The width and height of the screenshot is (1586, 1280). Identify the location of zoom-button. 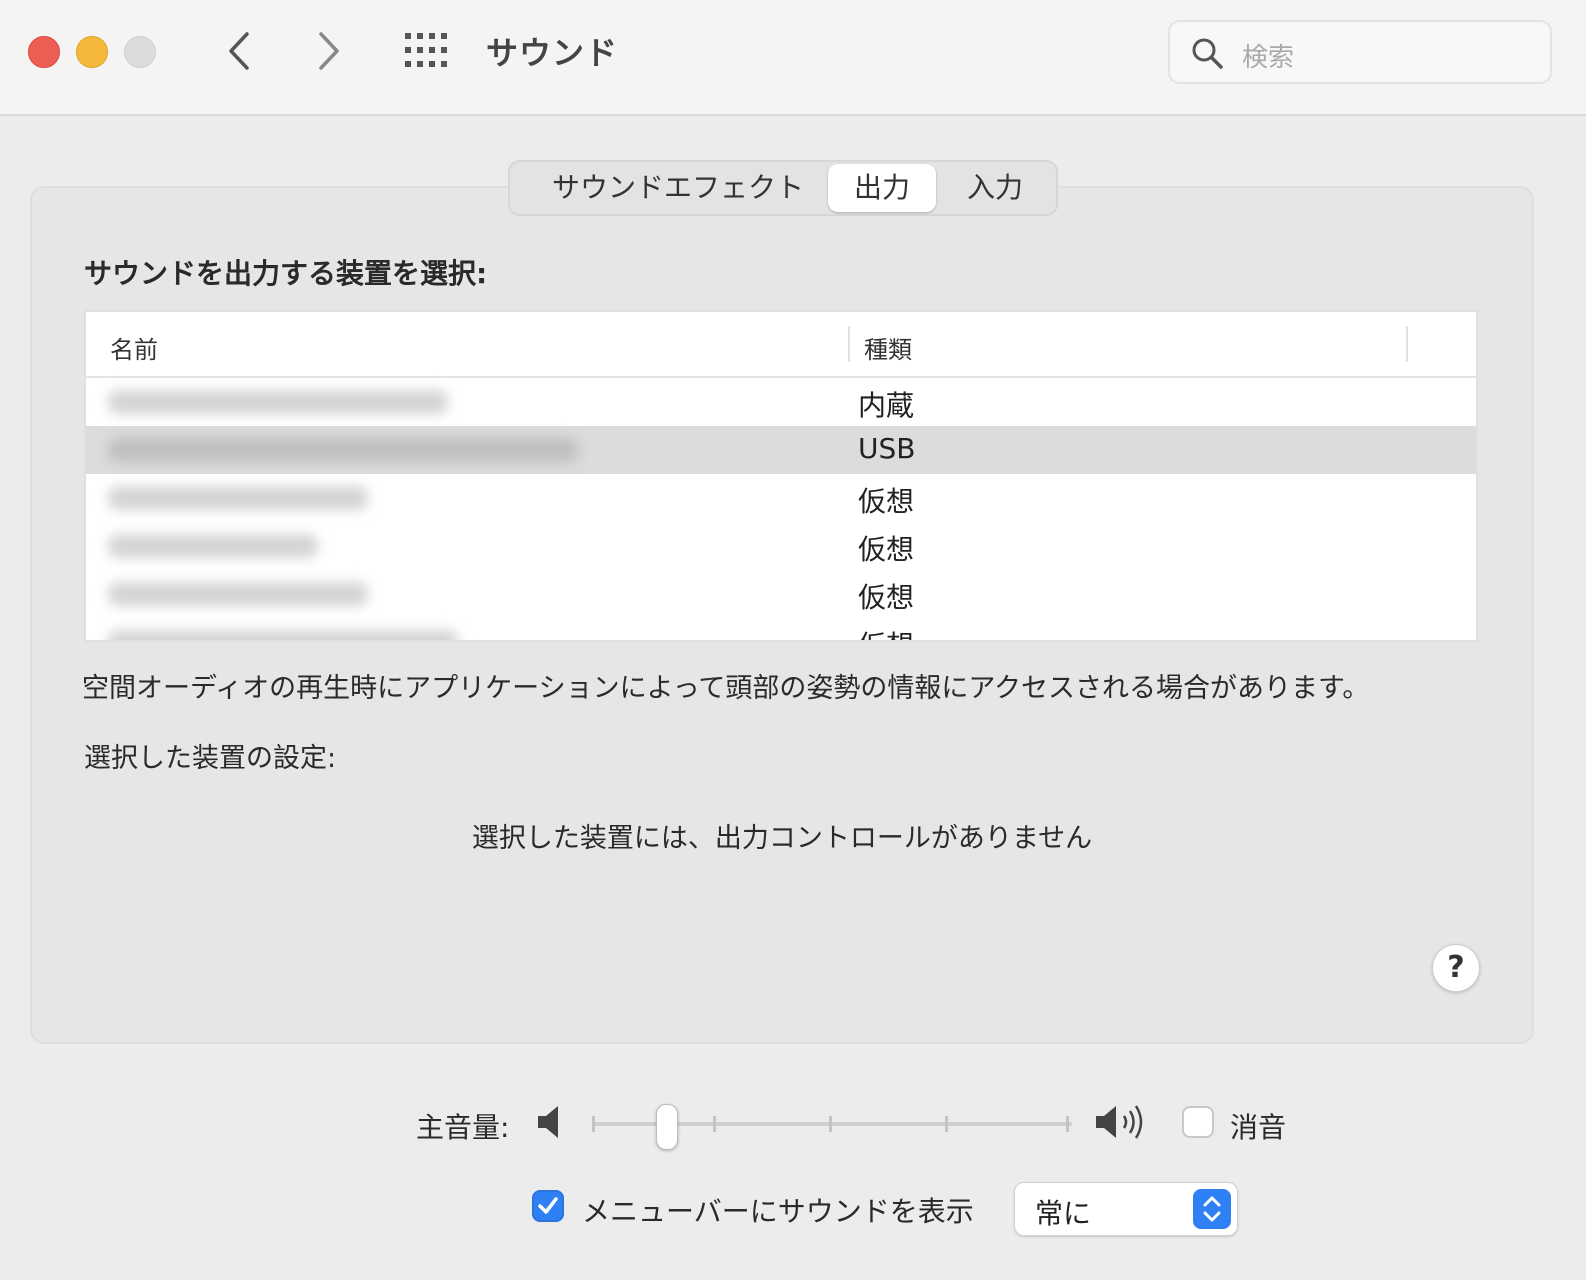
(140, 52).